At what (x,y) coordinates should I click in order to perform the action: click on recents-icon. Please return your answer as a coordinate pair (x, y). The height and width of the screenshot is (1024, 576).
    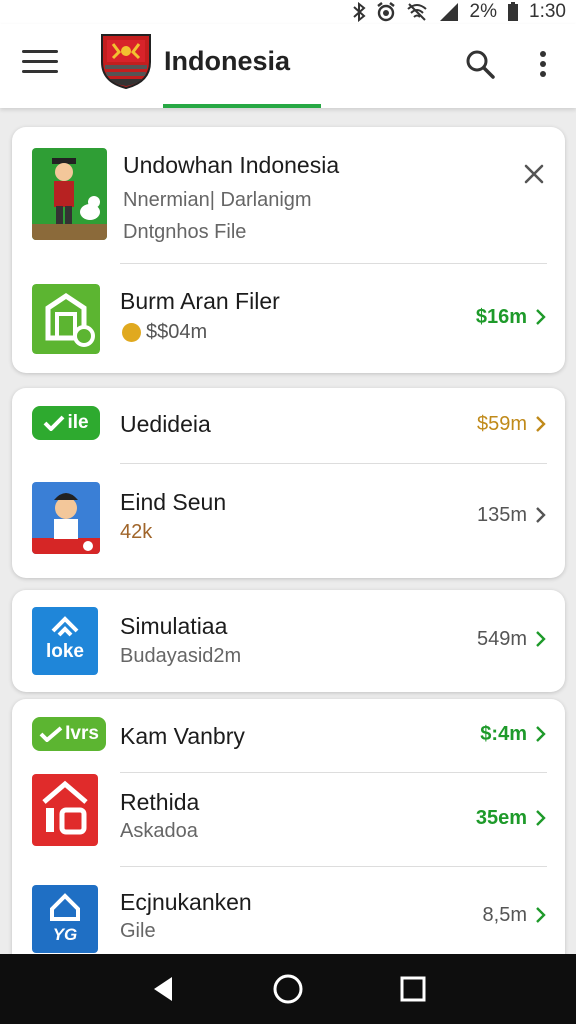
    Looking at the image, I should click on (413, 989).